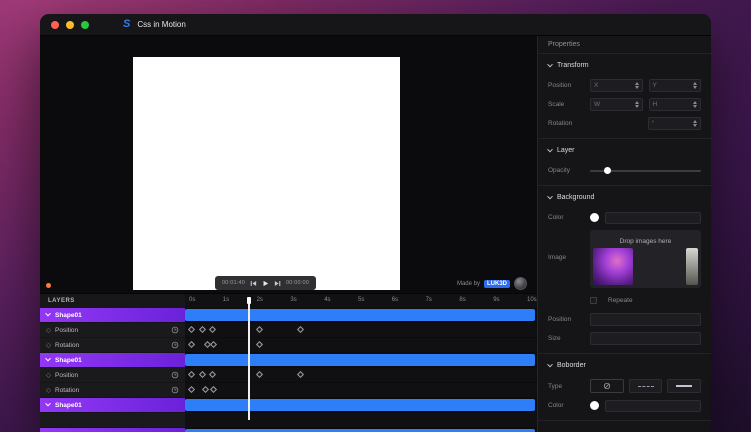  I want to click on repeat-checkbox, so click(593, 300).